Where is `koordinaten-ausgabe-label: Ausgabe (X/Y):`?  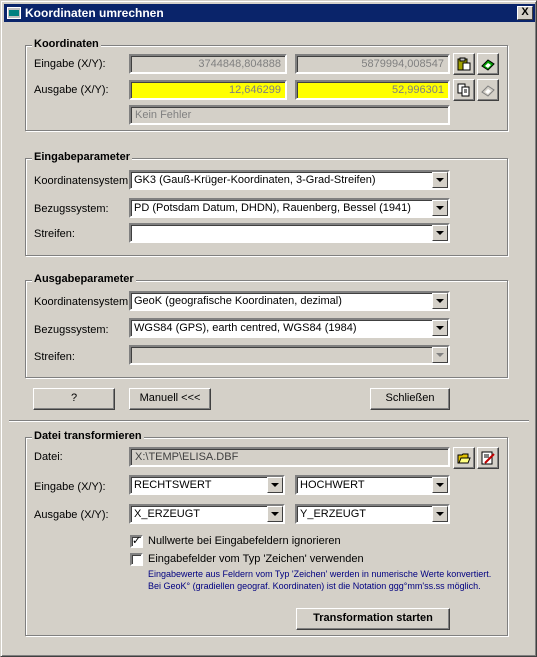 koordinaten-ausgabe-label: Ausgabe (X/Y): is located at coordinates (71, 90).